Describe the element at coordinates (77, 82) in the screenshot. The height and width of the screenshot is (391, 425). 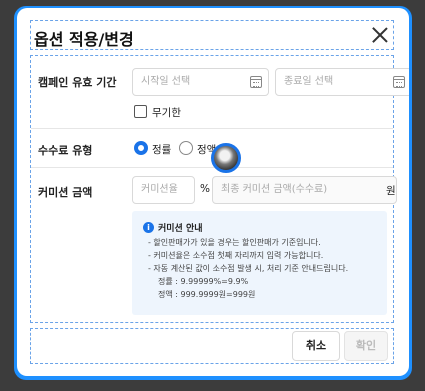
I see `campaign-period-label: 캠페인 유효 기간` at that location.